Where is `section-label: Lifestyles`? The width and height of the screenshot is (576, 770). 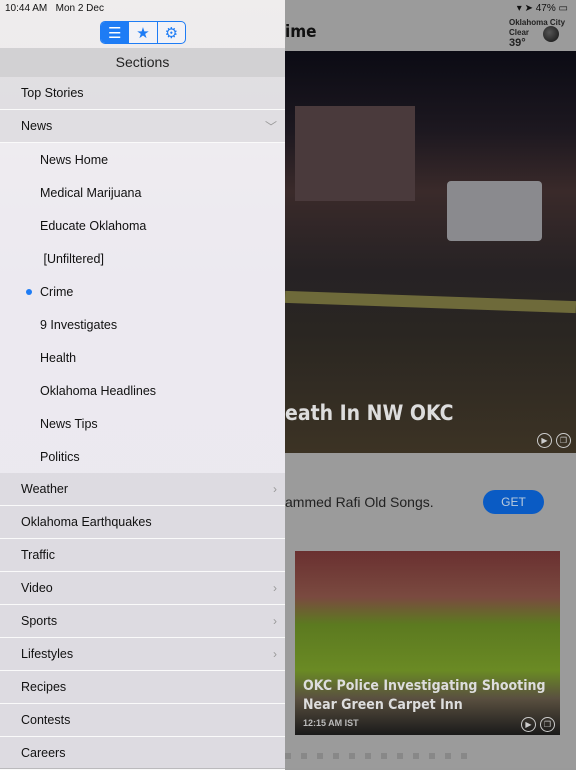
section-label: Lifestyles is located at coordinates (47, 654).